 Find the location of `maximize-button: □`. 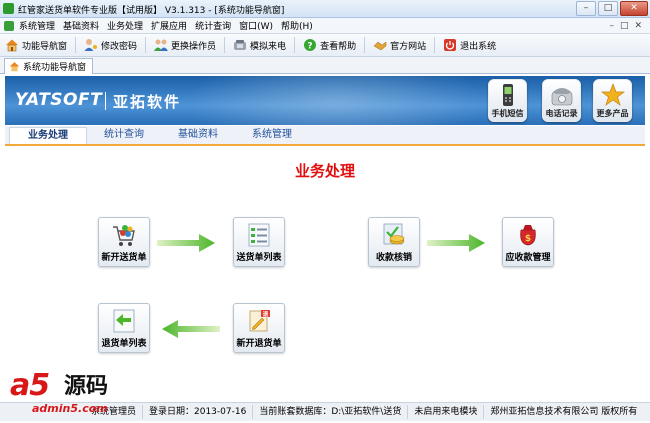

maximize-button: □ is located at coordinates (608, 8).